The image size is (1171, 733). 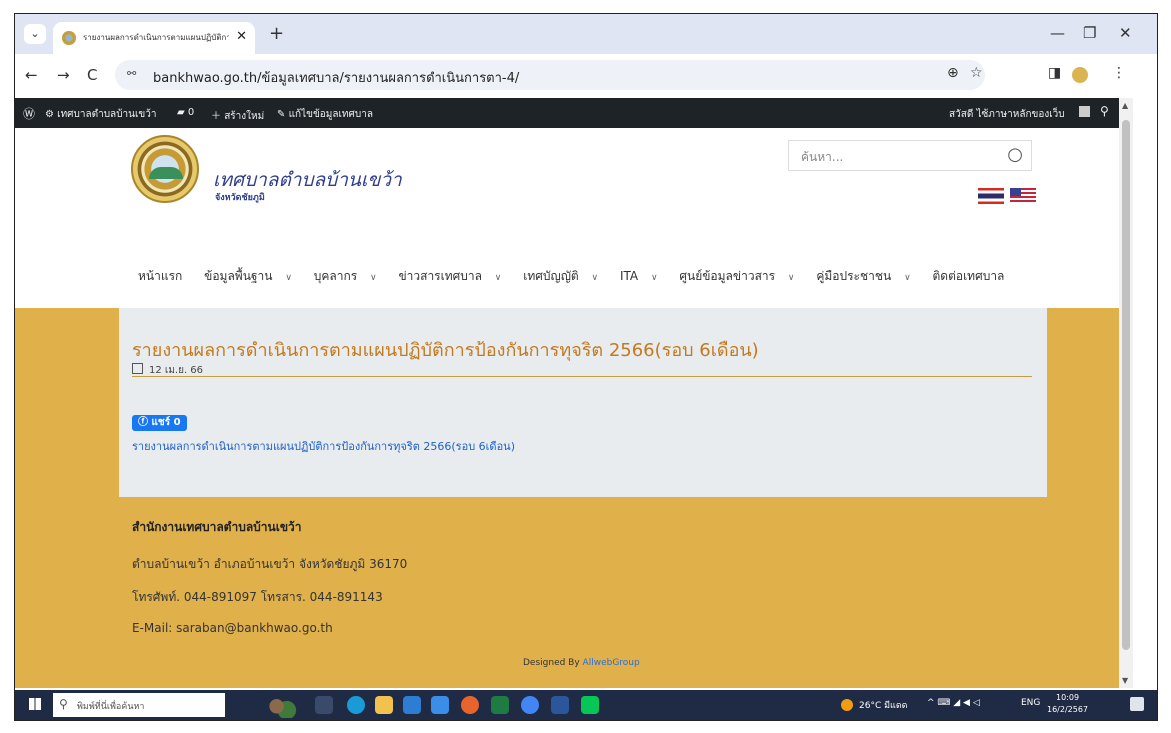 I want to click on municipality-seal-logo, so click(x=165, y=169).